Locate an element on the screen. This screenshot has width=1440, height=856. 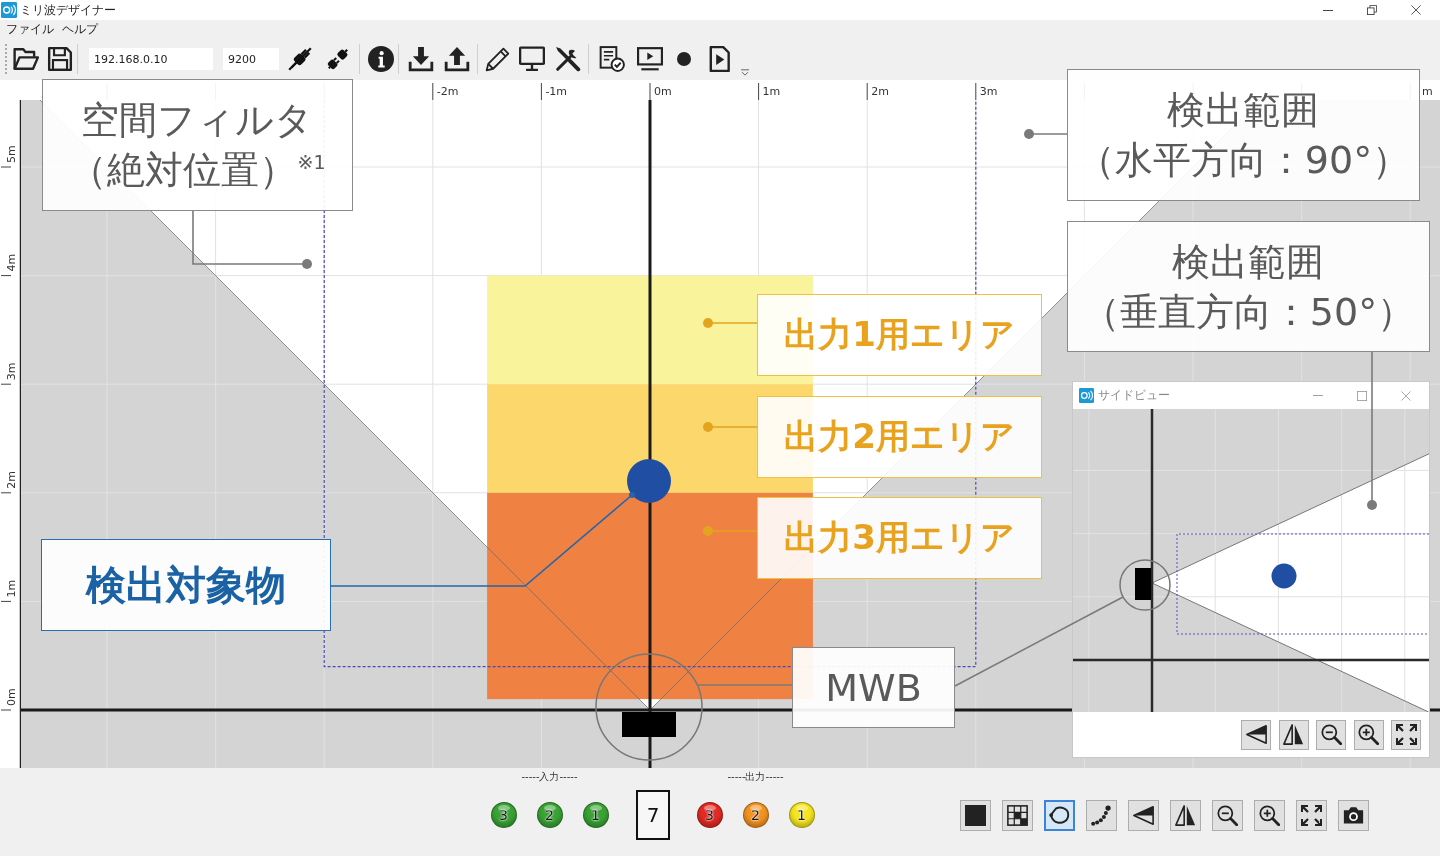
dotted-path-icon is located at coordinates (1101, 815).